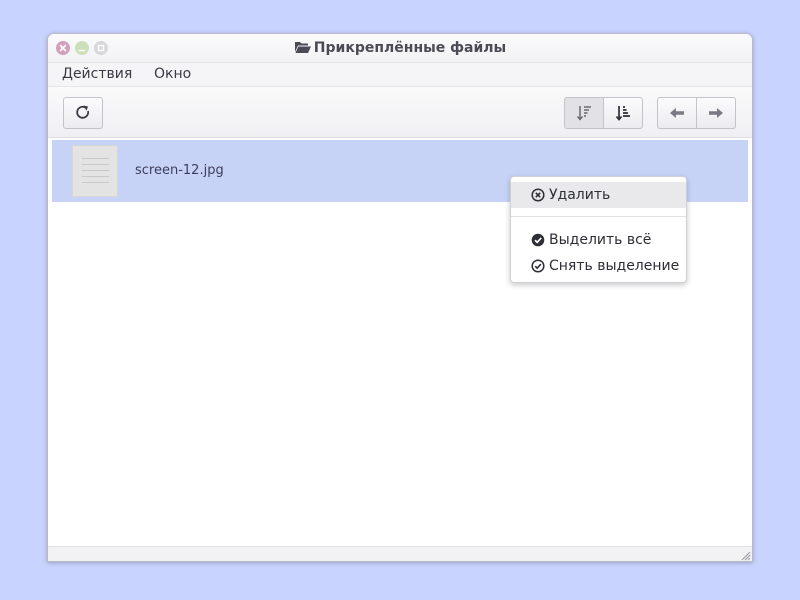 This screenshot has height=600, width=800. Describe the element at coordinates (400, 75) in the screenshot. I see `menu-bar: Действия Окно` at that location.